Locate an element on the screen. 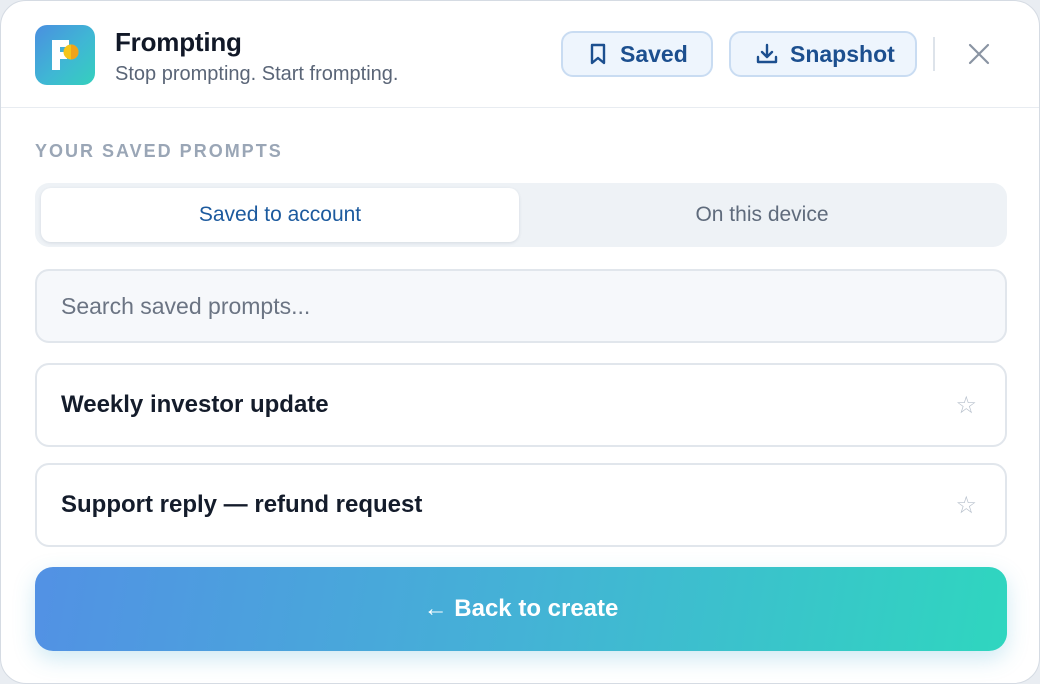 The height and width of the screenshot is (684, 1040). list-item: Support reply — refund request ☆ is located at coordinates (521, 505).